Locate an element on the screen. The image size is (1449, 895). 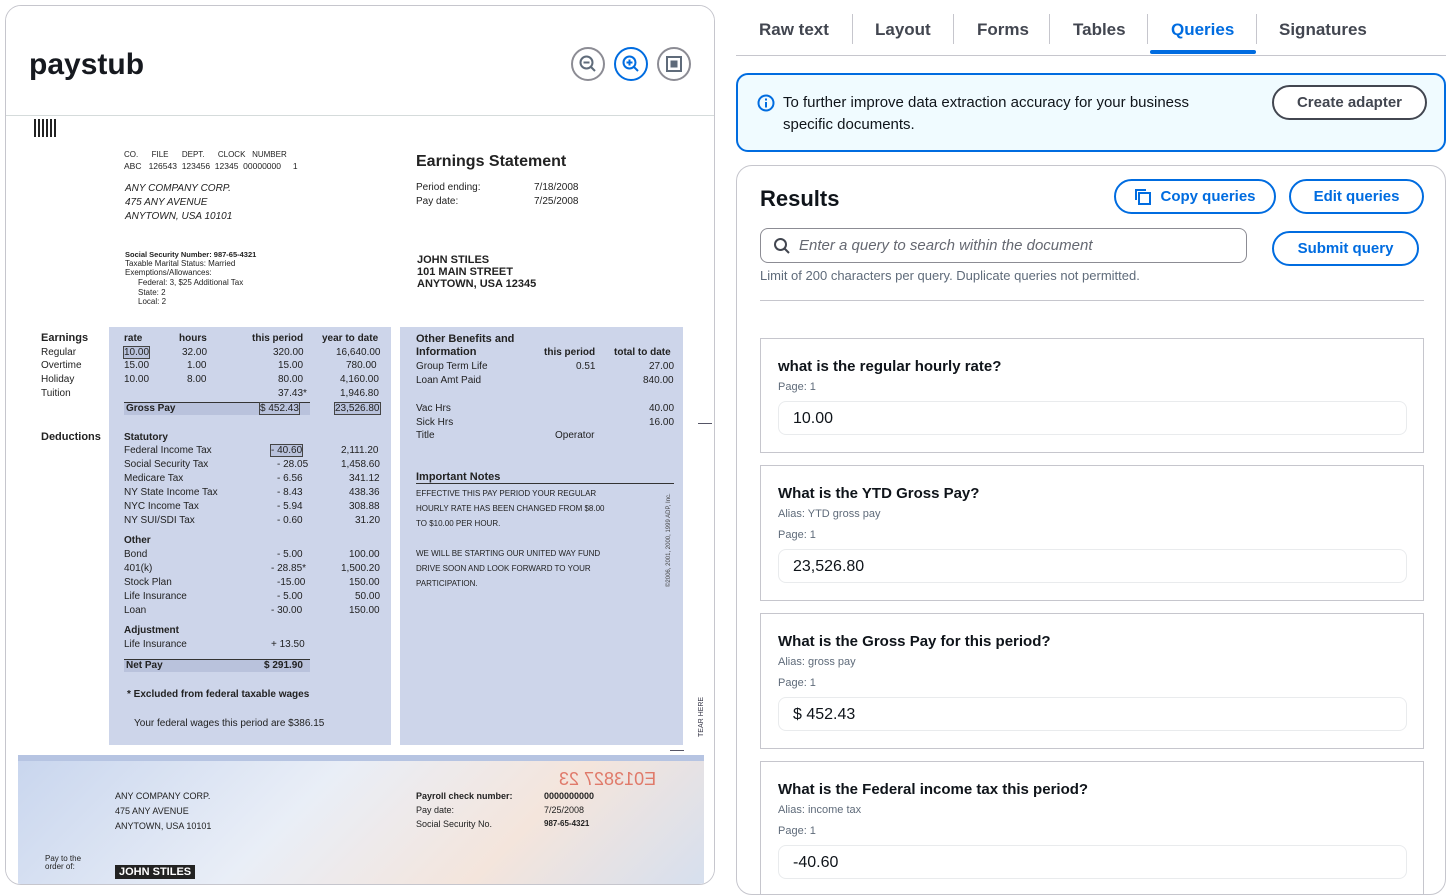
zoom-in-icon is located at coordinates (630, 63).